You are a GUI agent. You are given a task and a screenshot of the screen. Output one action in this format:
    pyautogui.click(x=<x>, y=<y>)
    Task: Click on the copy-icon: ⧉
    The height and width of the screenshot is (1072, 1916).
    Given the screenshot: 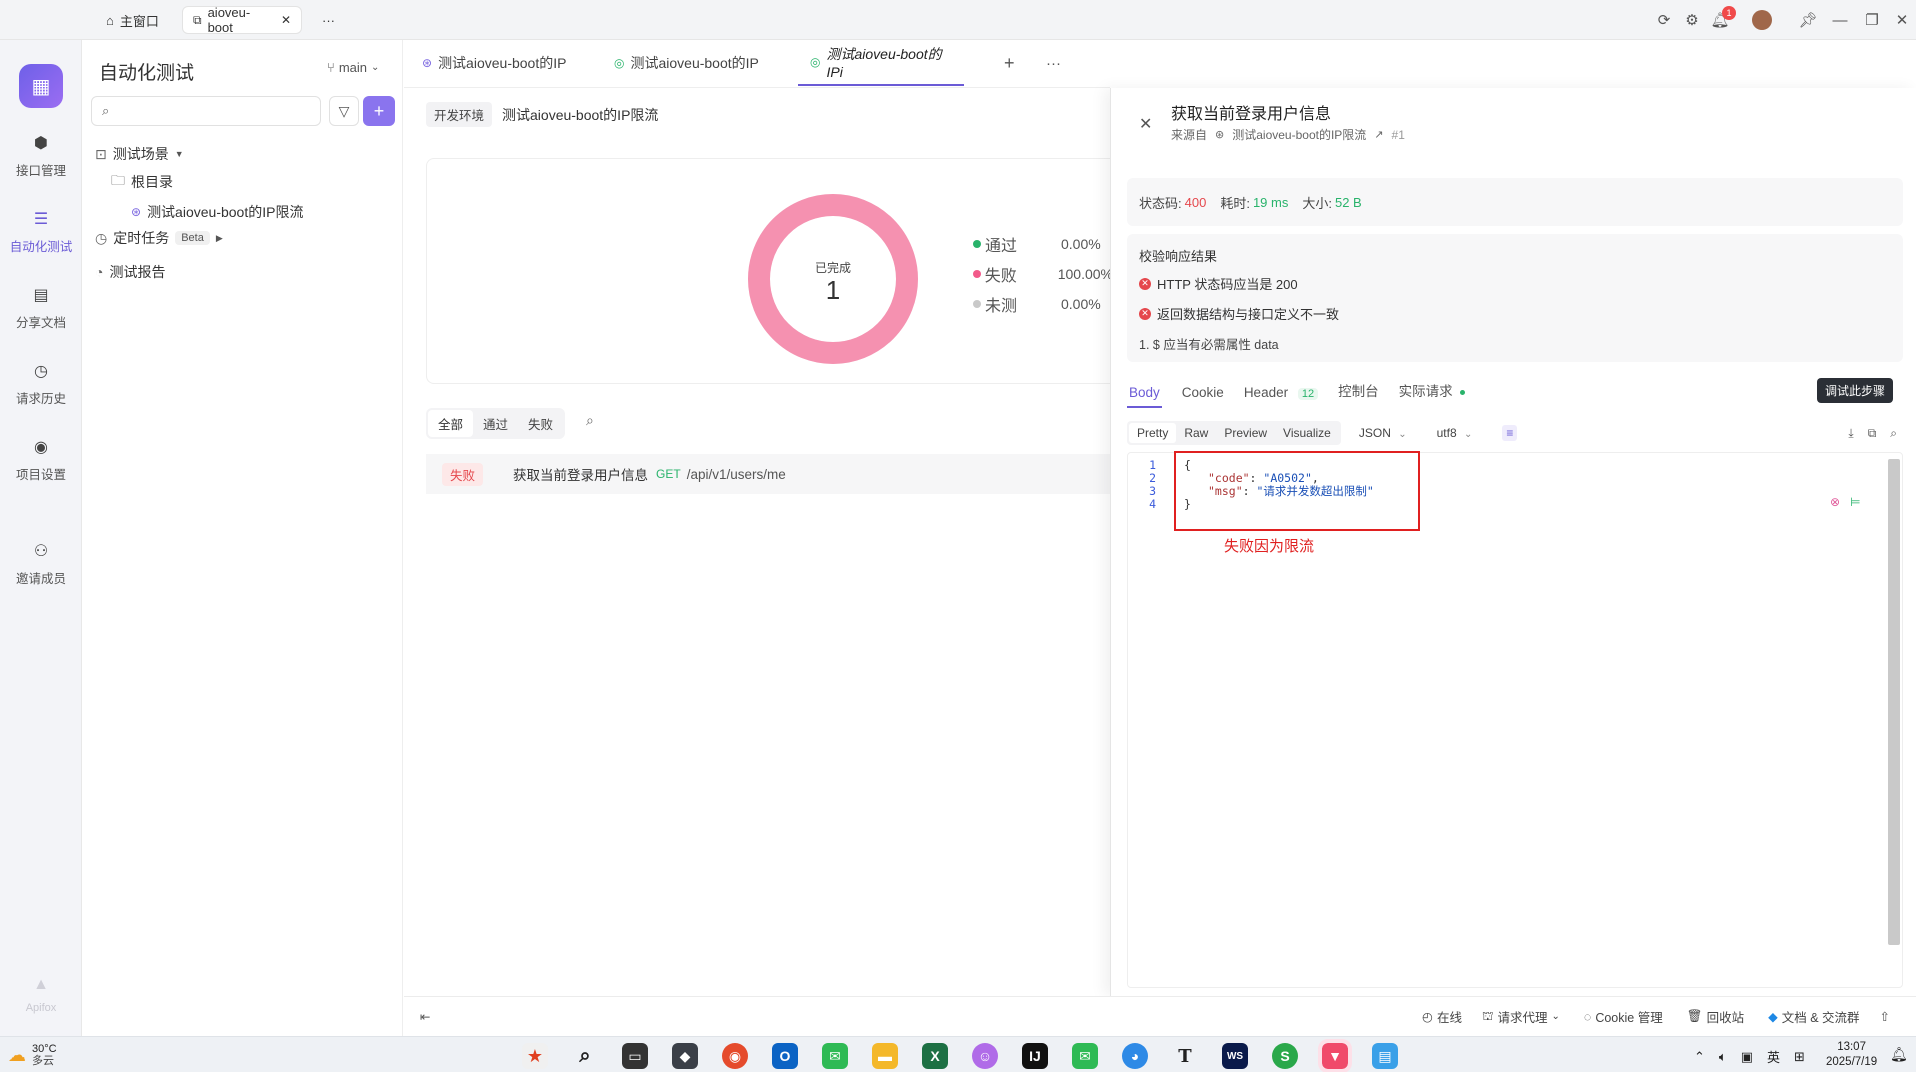 What is the action you would take?
    pyautogui.click(x=1872, y=433)
    